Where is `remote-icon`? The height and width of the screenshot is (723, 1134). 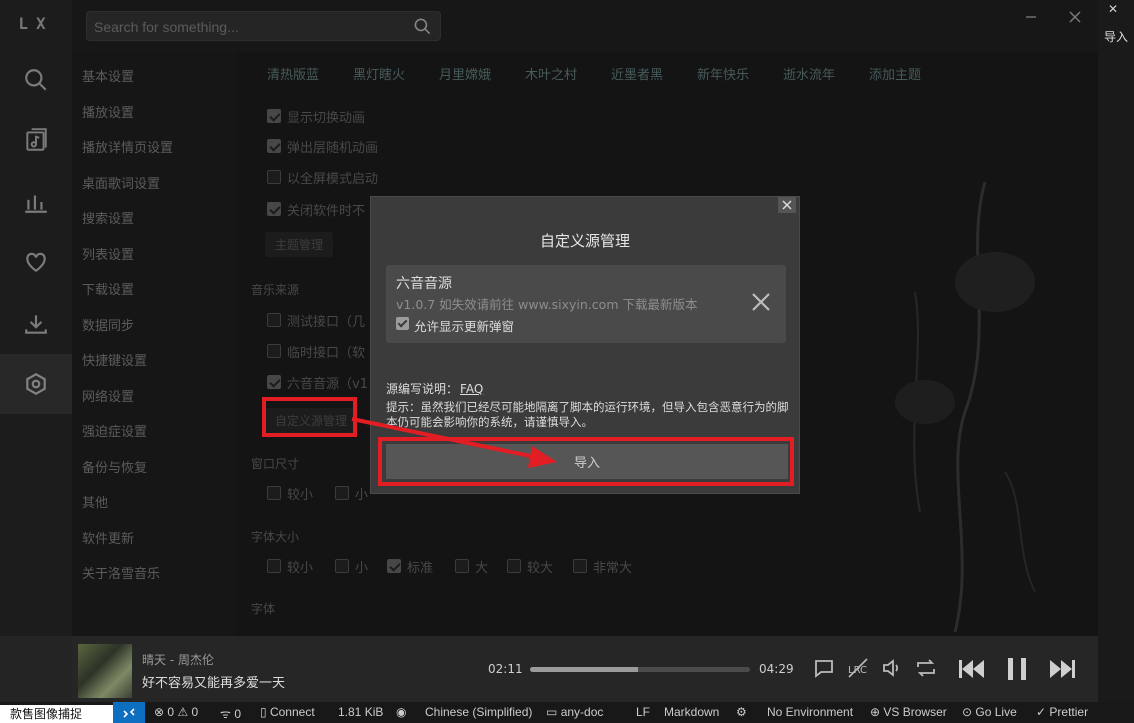
remote-icon is located at coordinates (129, 712).